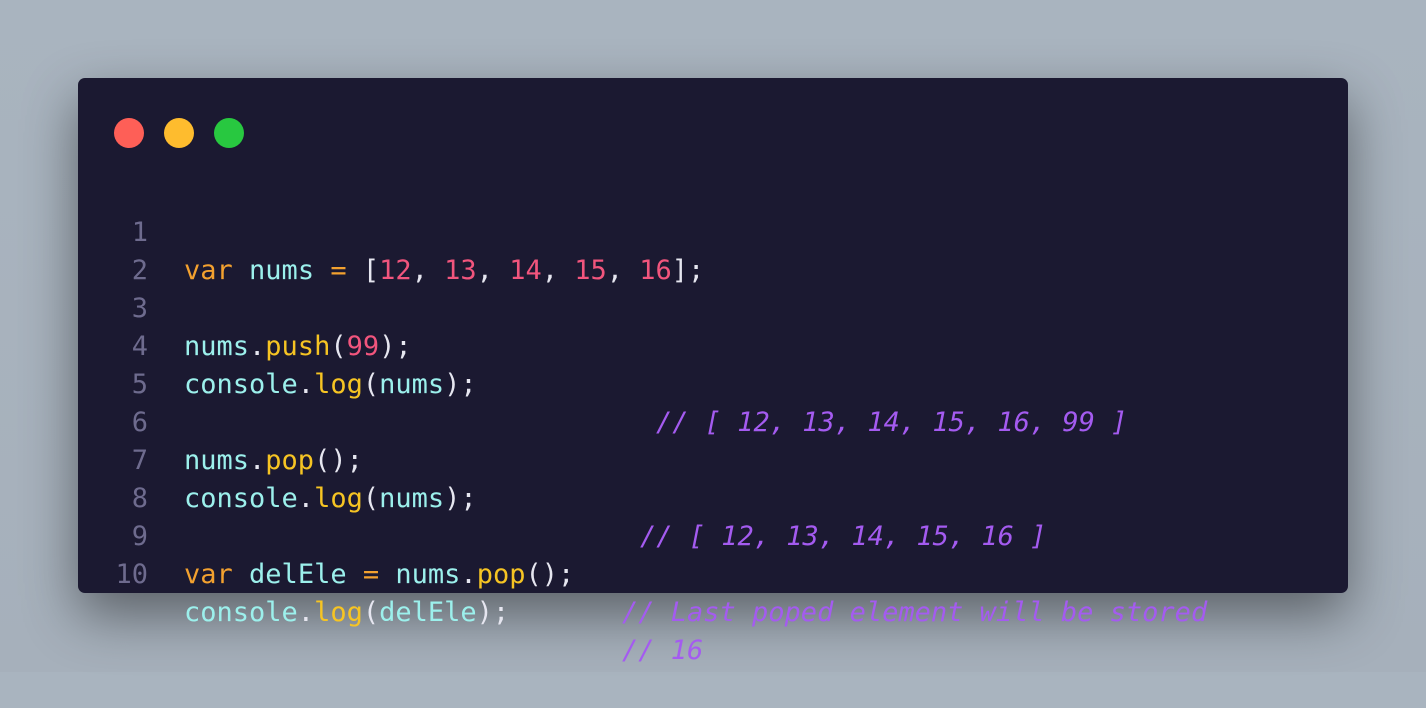 The height and width of the screenshot is (708, 1426). I want to click on code-line: 6 nums.pop();, so click(713, 421).